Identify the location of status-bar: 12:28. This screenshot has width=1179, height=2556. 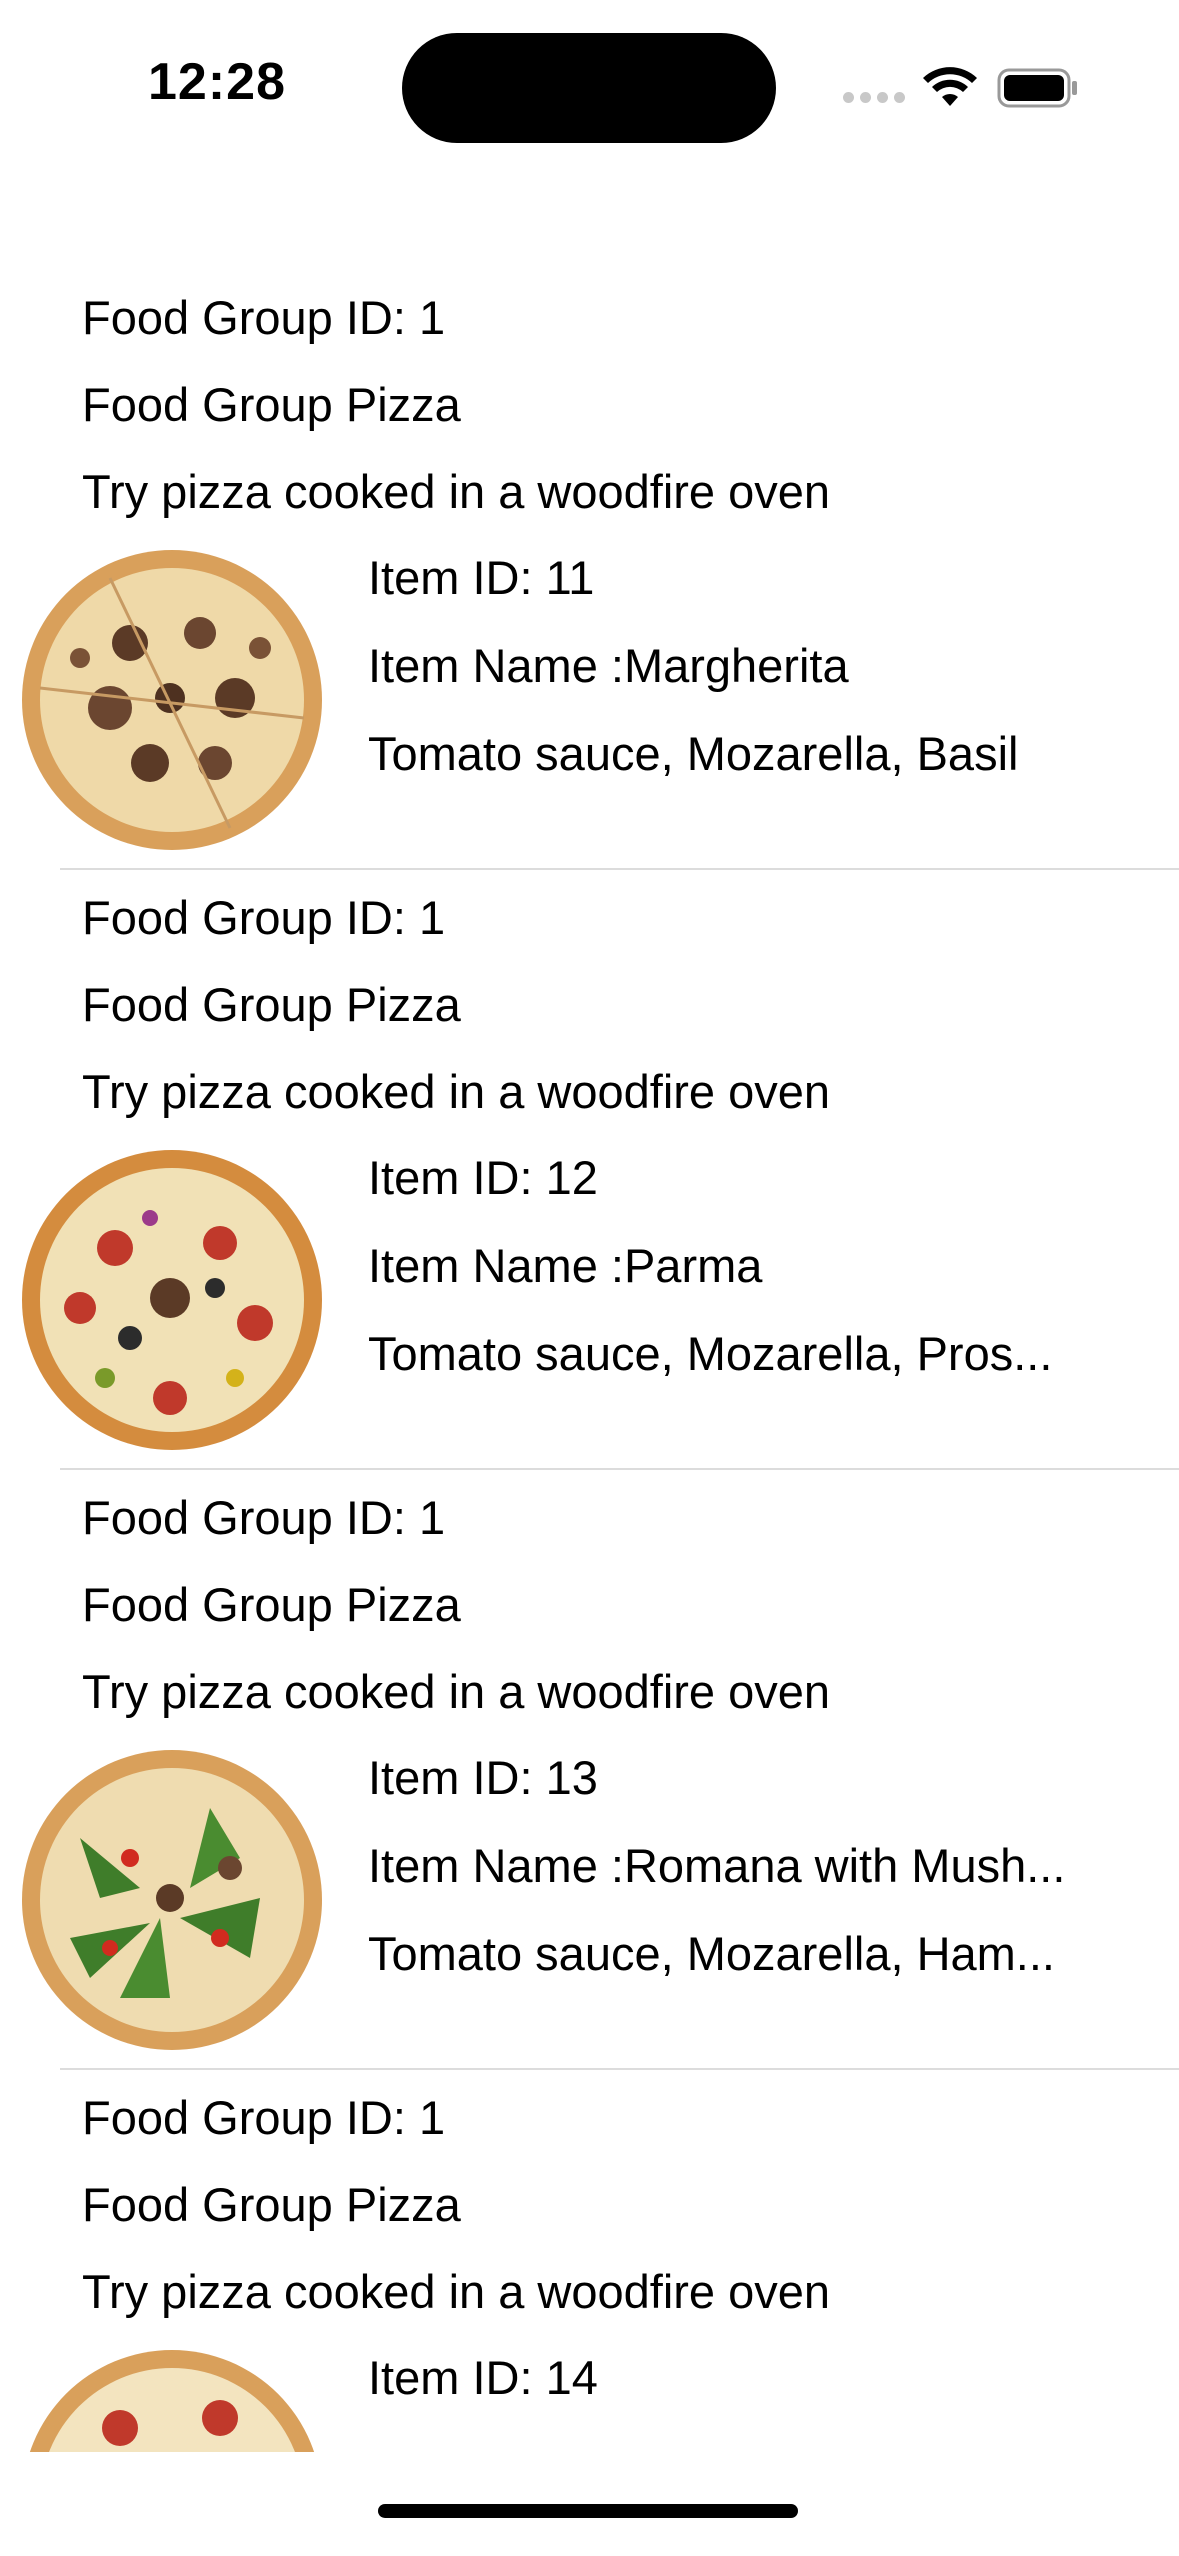
(589, 85).